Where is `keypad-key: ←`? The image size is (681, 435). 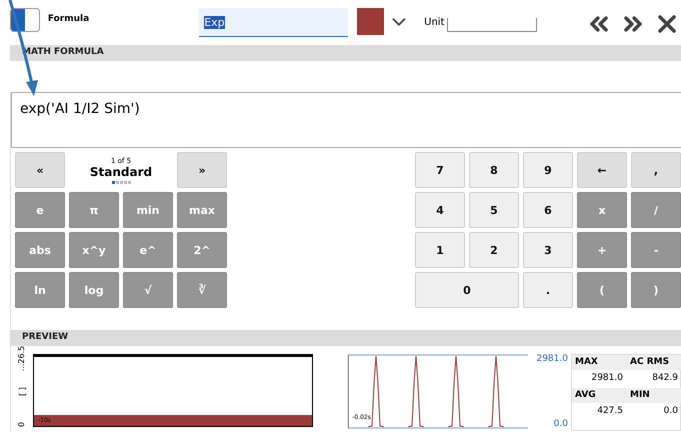
keypad-key: ← is located at coordinates (602, 170).